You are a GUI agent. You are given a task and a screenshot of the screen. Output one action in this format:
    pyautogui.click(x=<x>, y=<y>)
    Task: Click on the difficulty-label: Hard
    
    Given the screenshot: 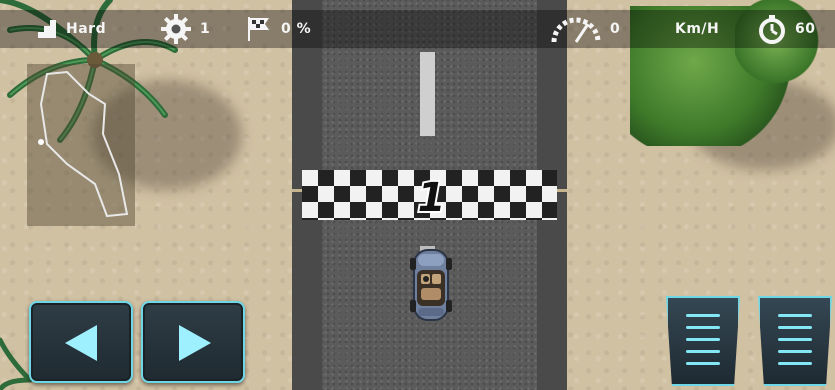 What is the action you would take?
    pyautogui.click(x=86, y=29)
    